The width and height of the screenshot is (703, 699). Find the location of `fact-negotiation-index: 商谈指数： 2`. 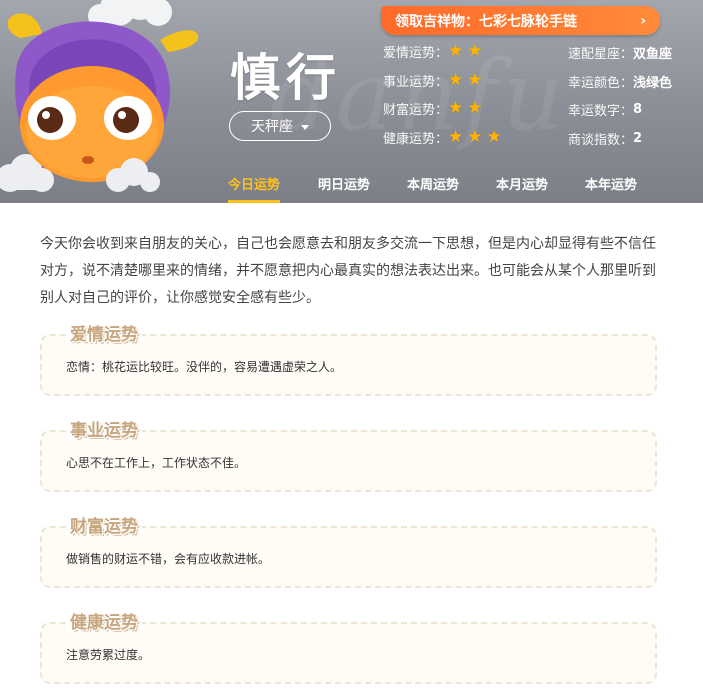

fact-negotiation-index: 商谈指数： 2 is located at coordinates (605, 138).